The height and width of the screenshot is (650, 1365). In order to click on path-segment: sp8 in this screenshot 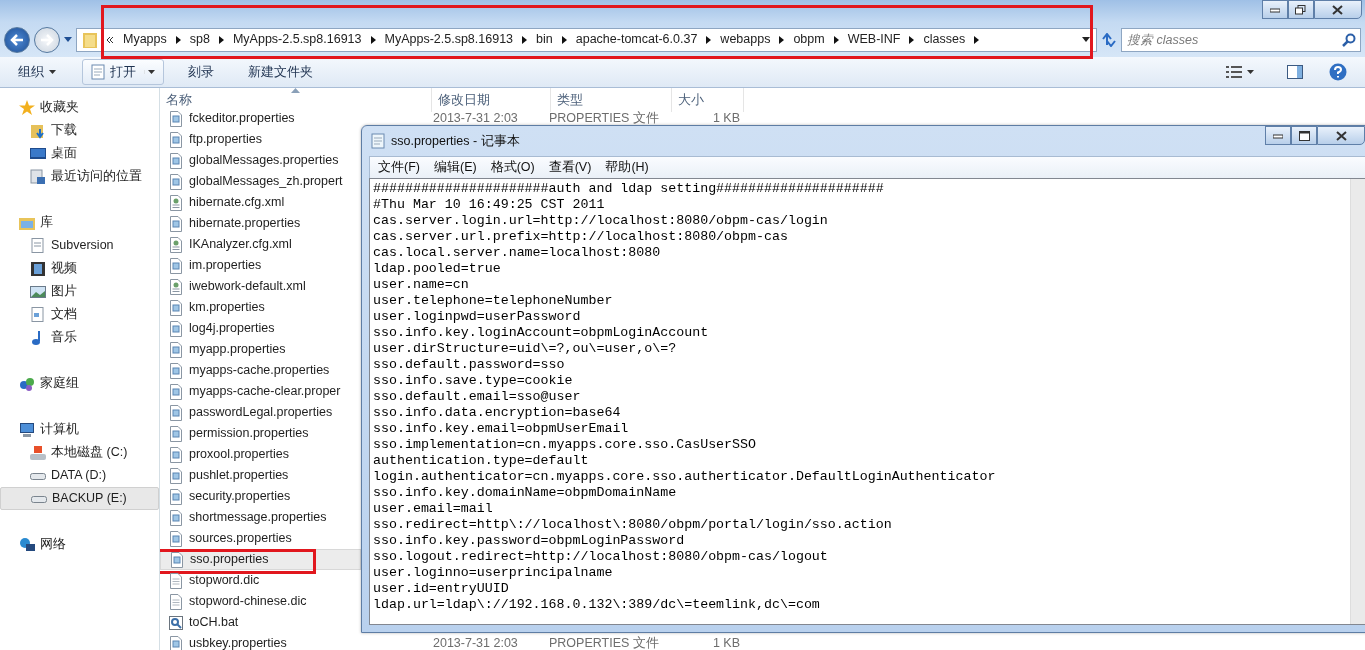, I will do `click(199, 39)`.